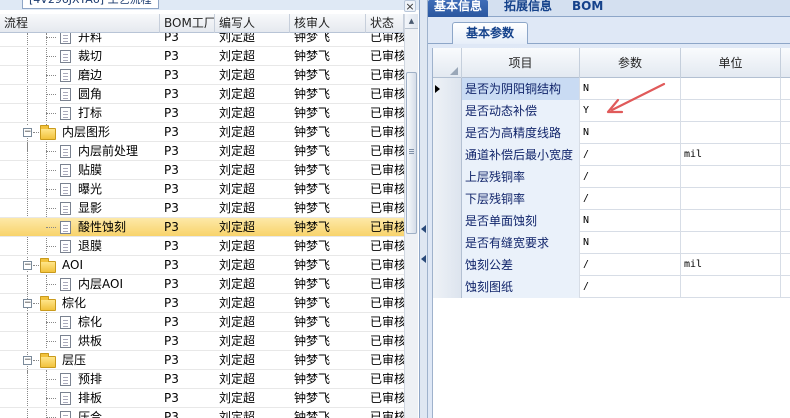 This screenshot has height=418, width=790. What do you see at coordinates (587, 8) in the screenshot?
I see `tab-bom: BOM` at bounding box center [587, 8].